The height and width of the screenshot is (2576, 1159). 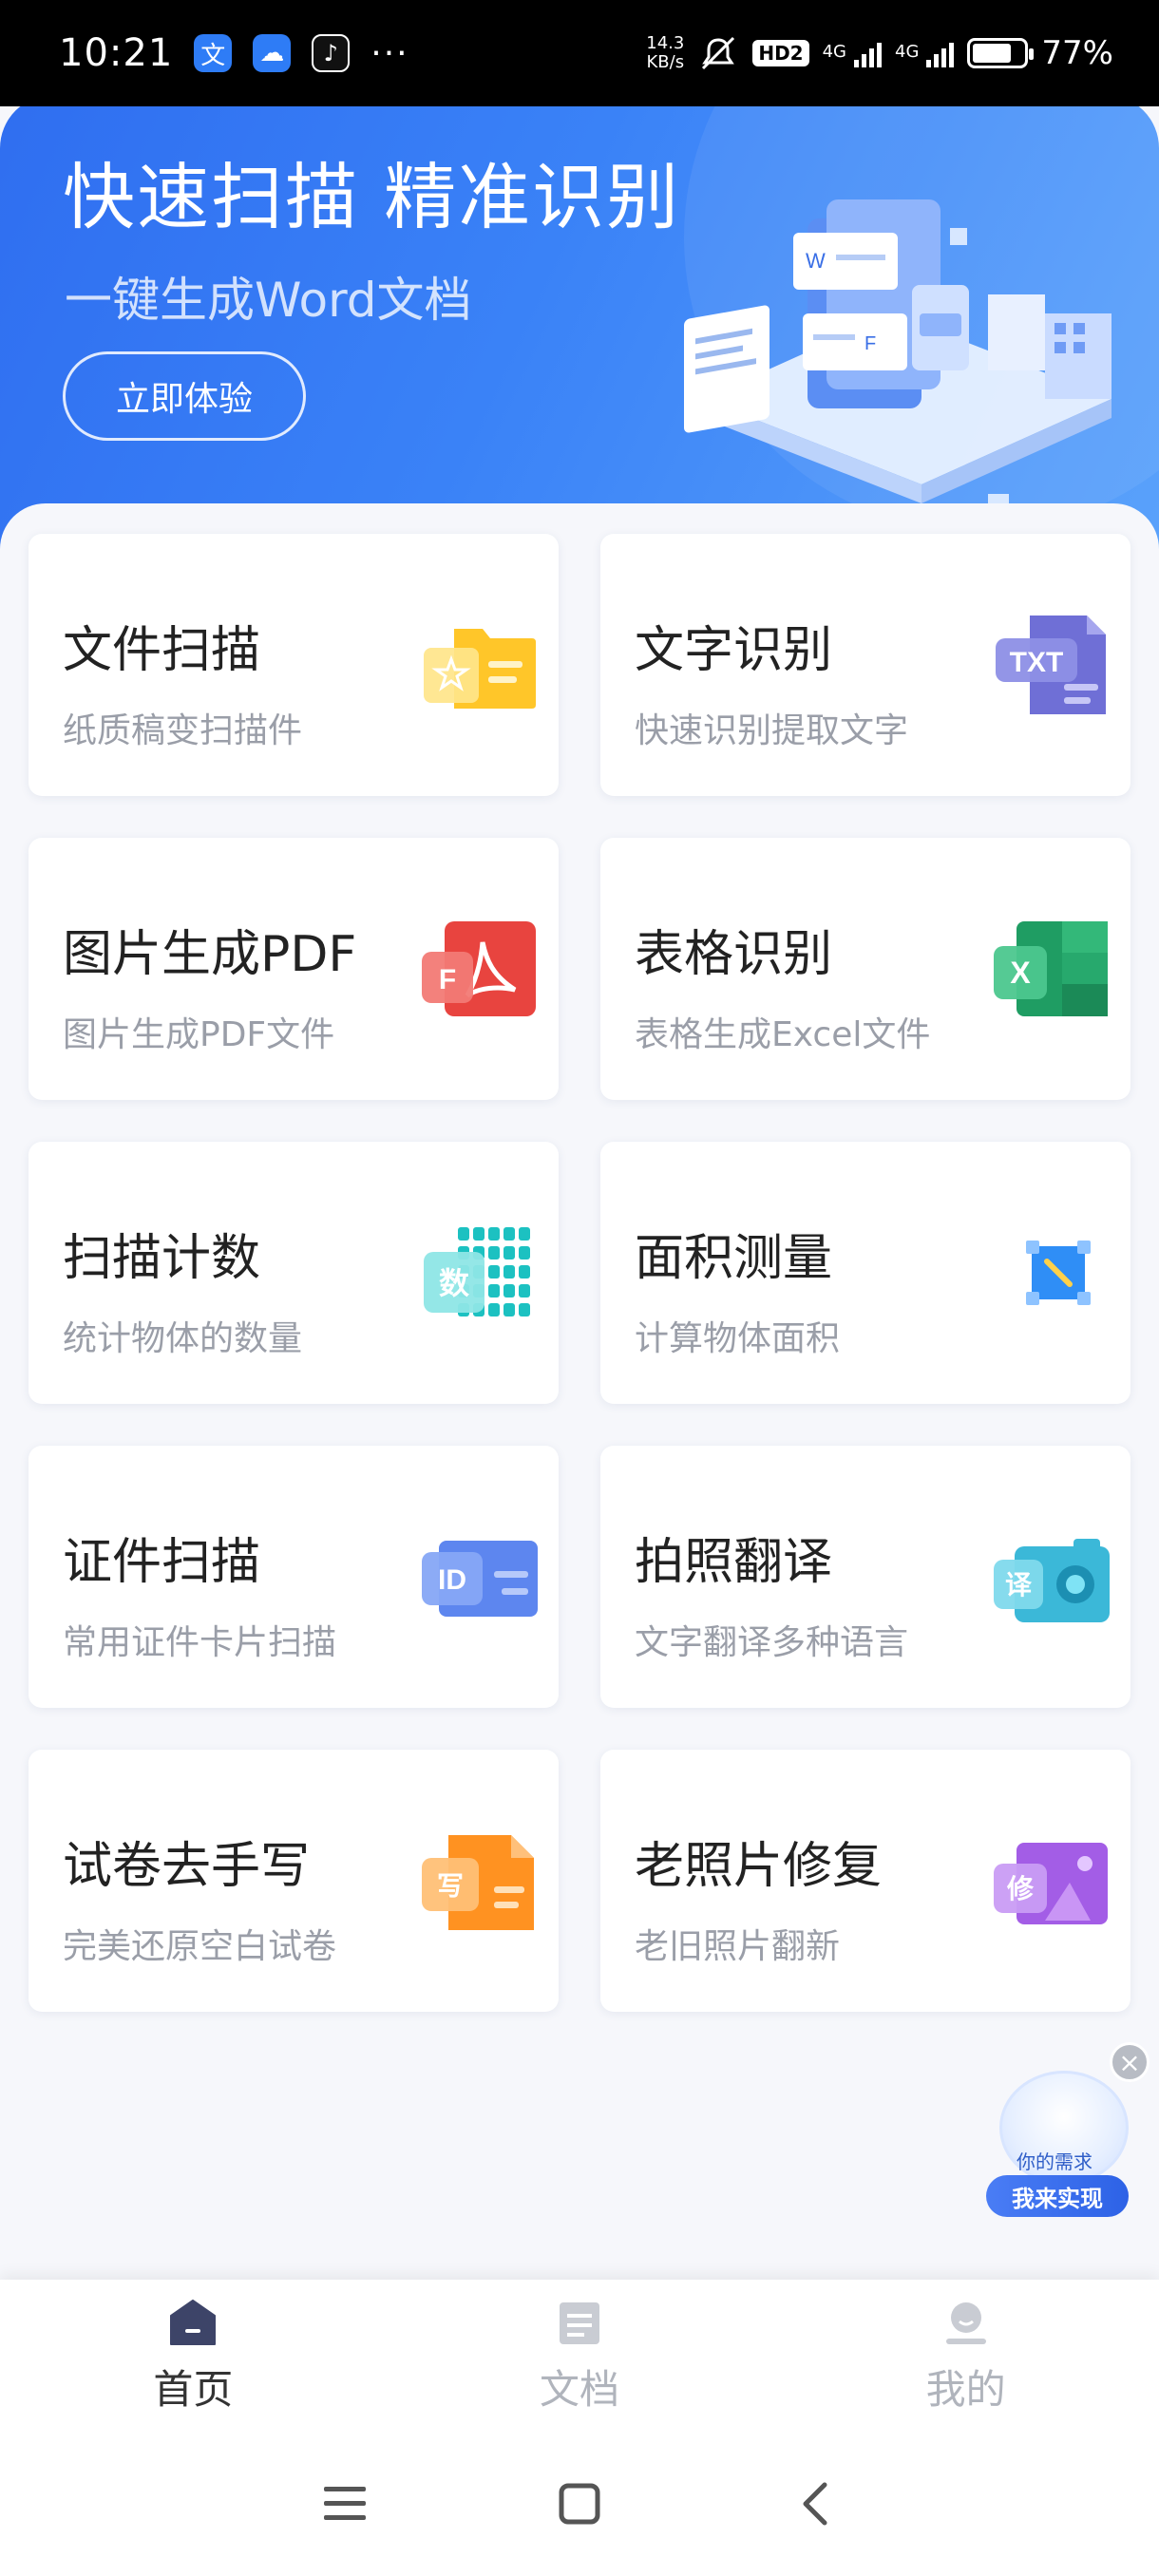 What do you see at coordinates (1020, 1888) in the screenshot?
I see `repair-icon-text: 修` at bounding box center [1020, 1888].